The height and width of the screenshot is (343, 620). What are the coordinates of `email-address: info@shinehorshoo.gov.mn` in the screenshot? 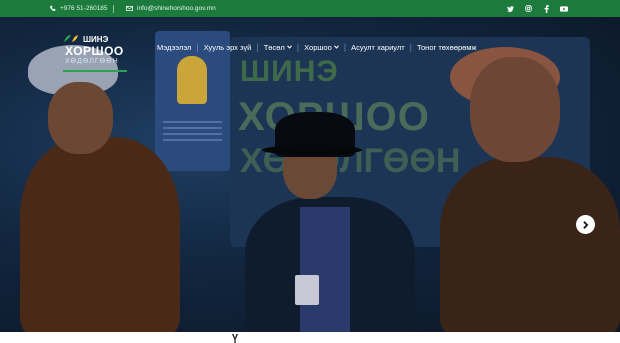 It's located at (176, 8).